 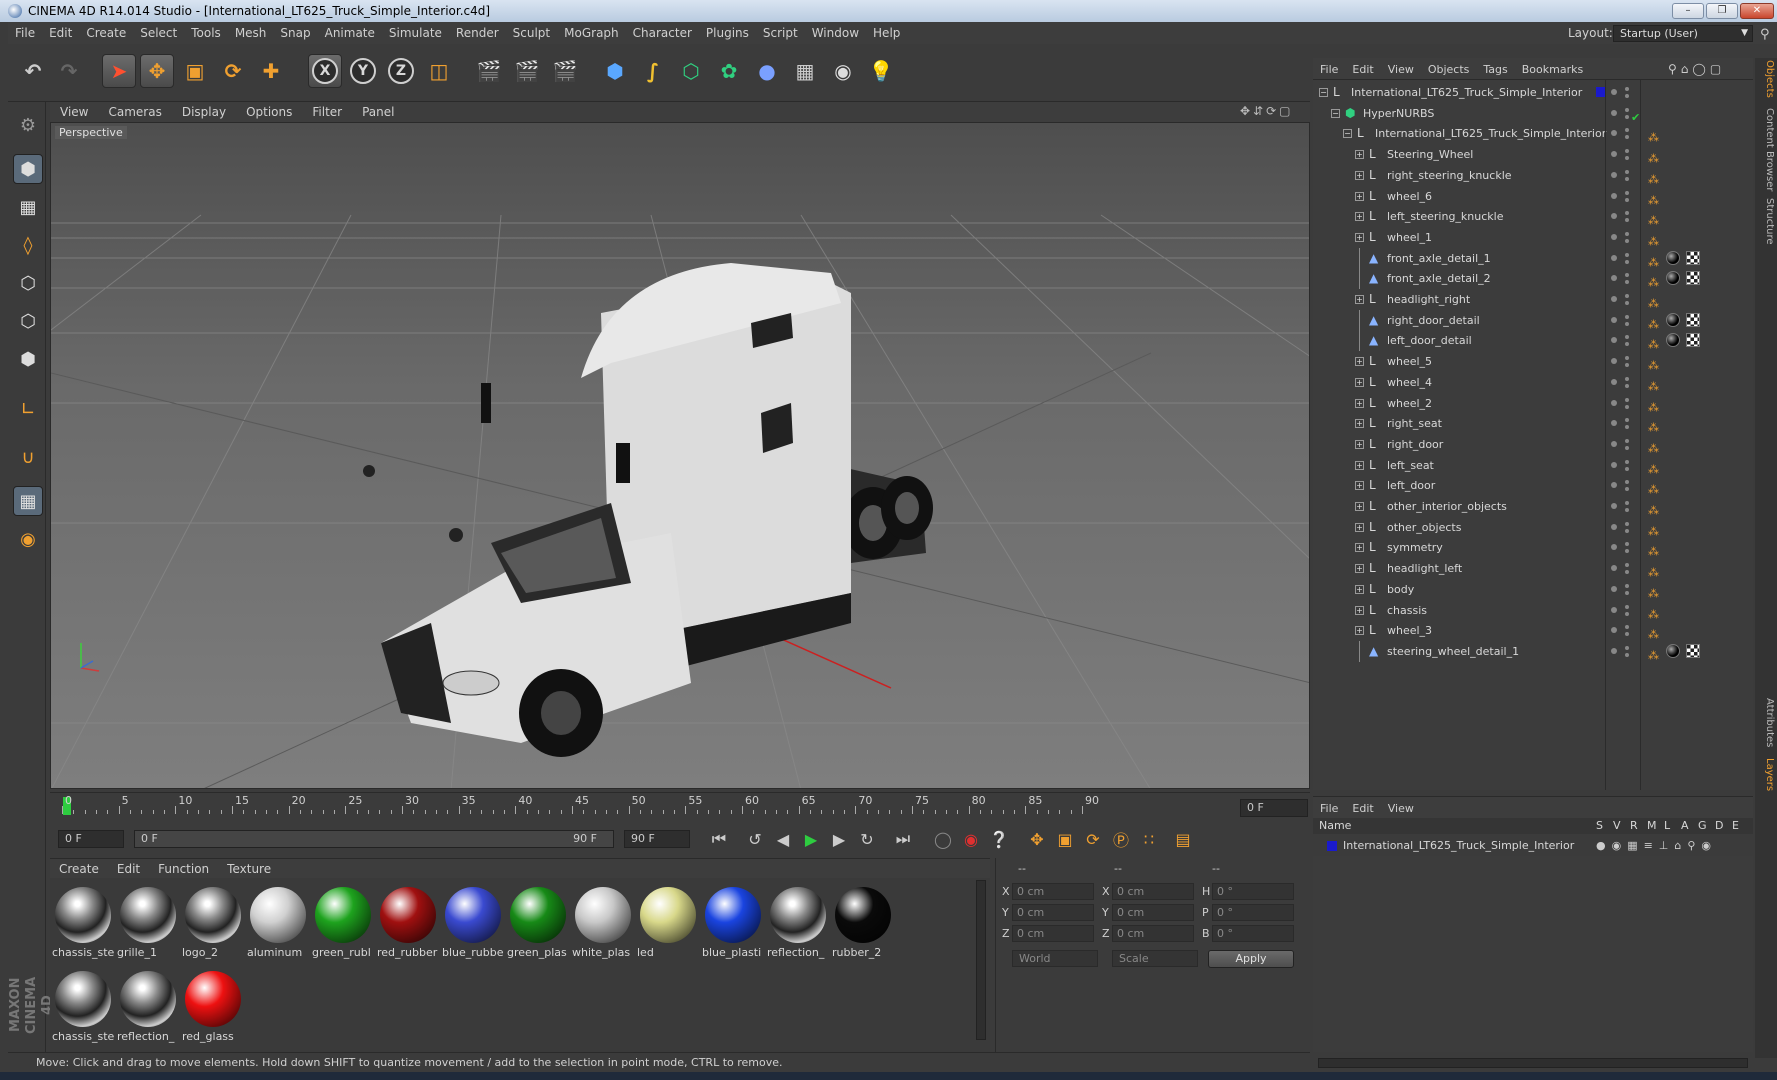 I want to click on material-menu-edit: Edit, so click(x=128, y=869).